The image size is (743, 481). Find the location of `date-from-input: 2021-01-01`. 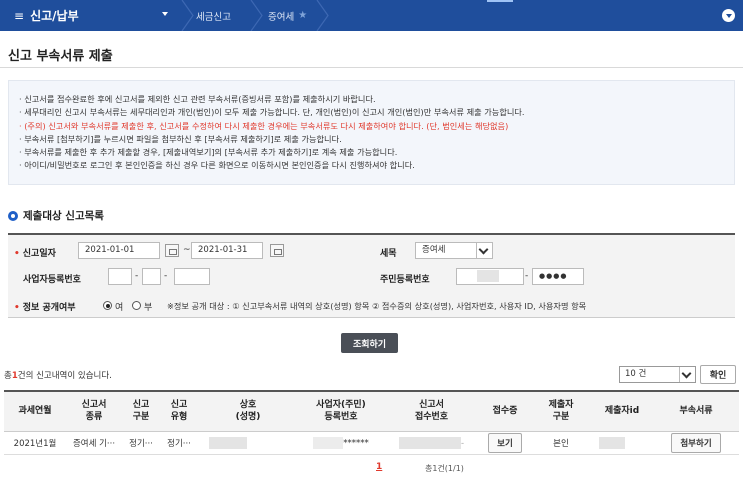

date-from-input: 2021-01-01 is located at coordinates (119, 250).